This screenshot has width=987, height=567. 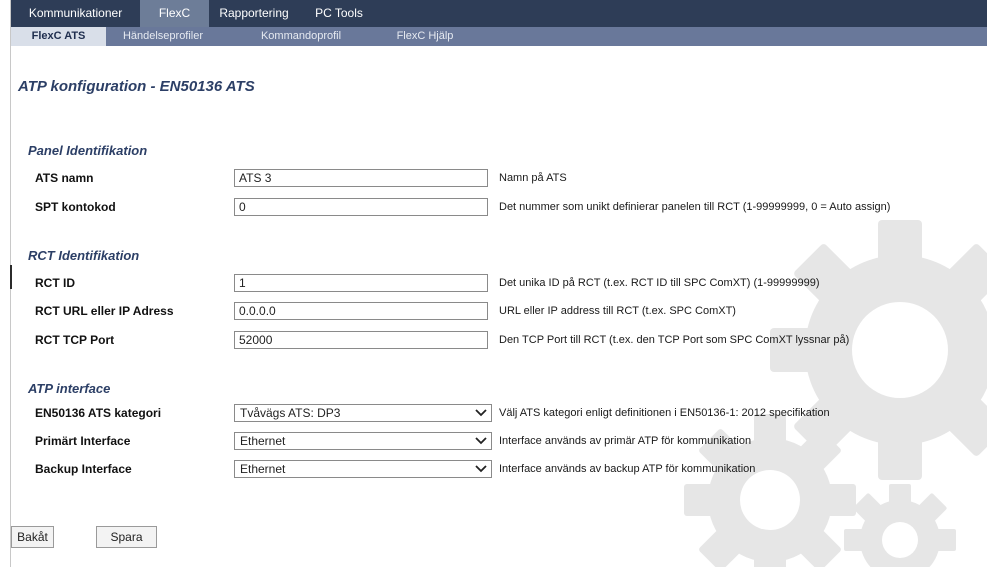 What do you see at coordinates (75, 13) in the screenshot?
I see `tab-kommunikationer: Kommunikationer` at bounding box center [75, 13].